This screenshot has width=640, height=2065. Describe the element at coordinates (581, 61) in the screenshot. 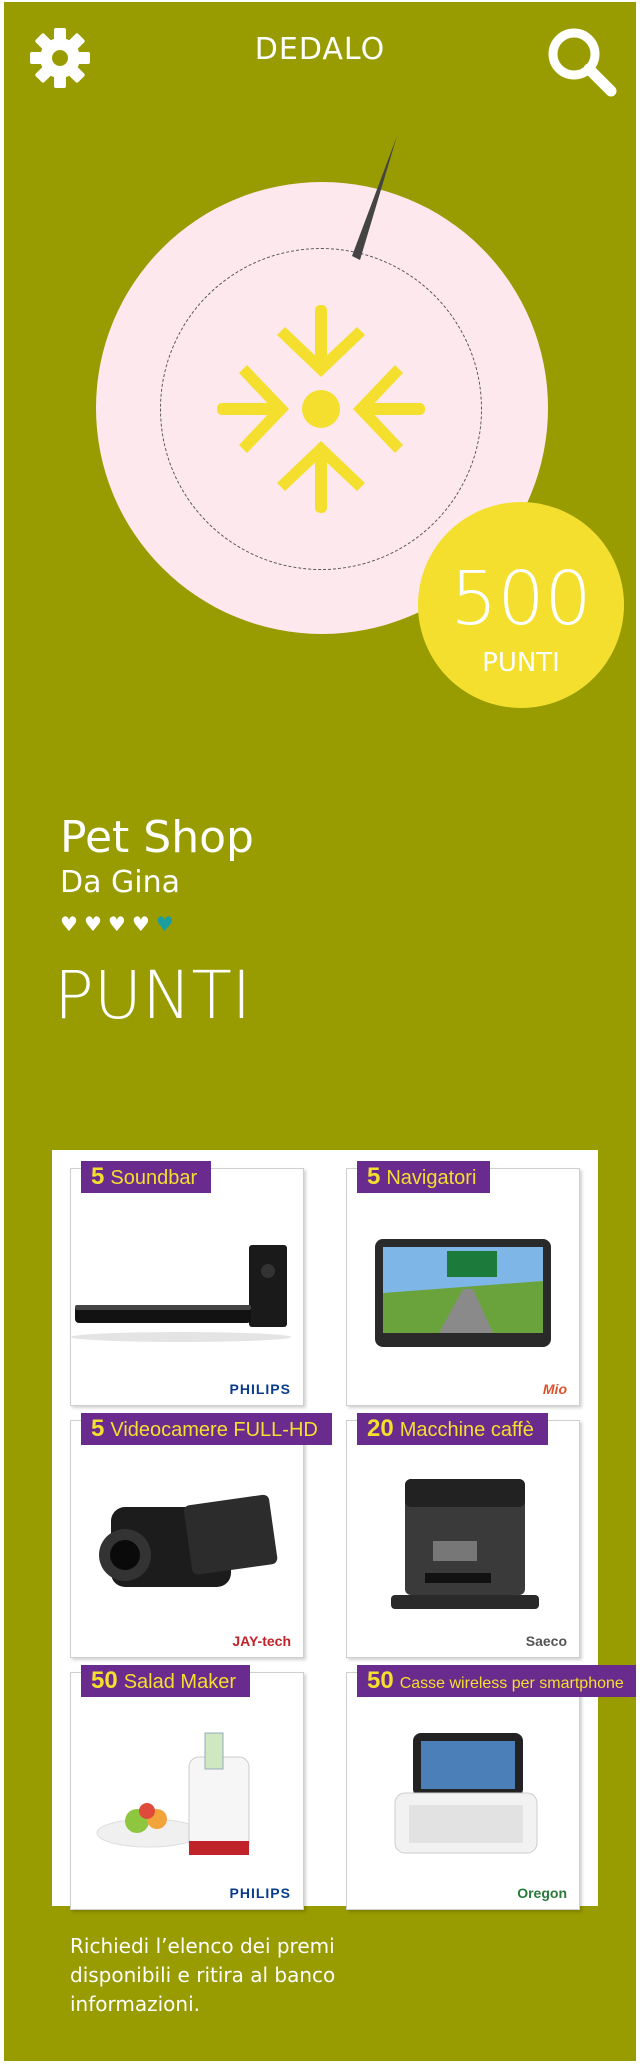

I see `search-icon` at that location.